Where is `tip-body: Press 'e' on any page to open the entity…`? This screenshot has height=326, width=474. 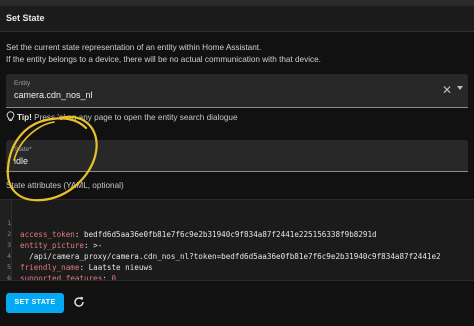 tip-body: Press 'e' on any page to open the entity… is located at coordinates (134, 117).